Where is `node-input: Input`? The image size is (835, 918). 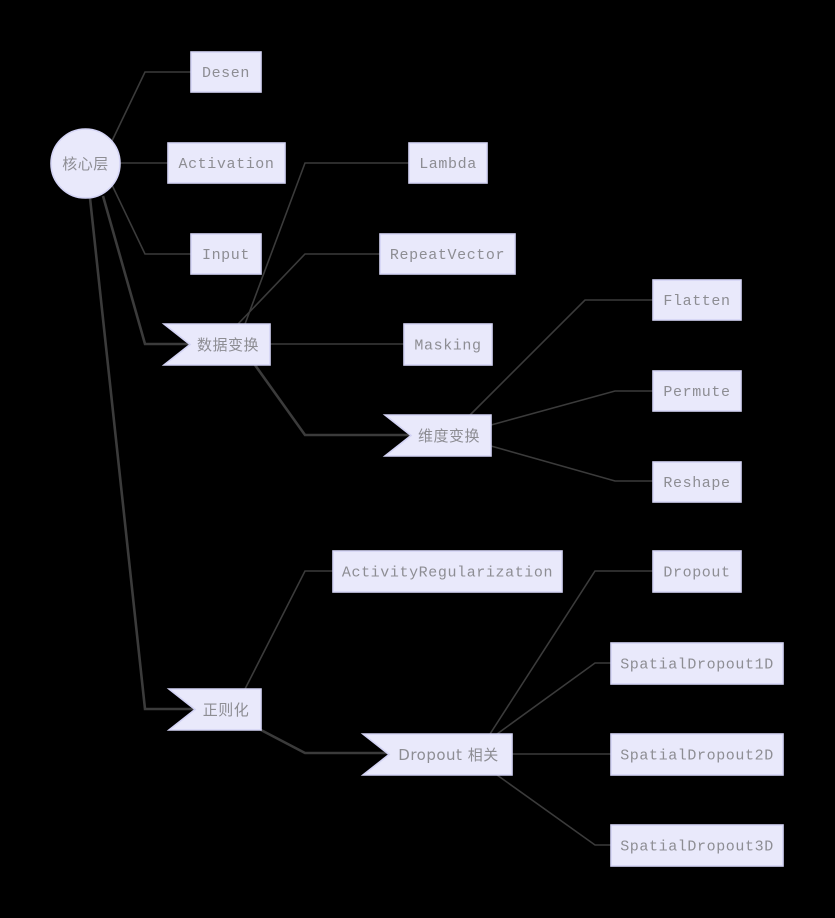 node-input: Input is located at coordinates (226, 254).